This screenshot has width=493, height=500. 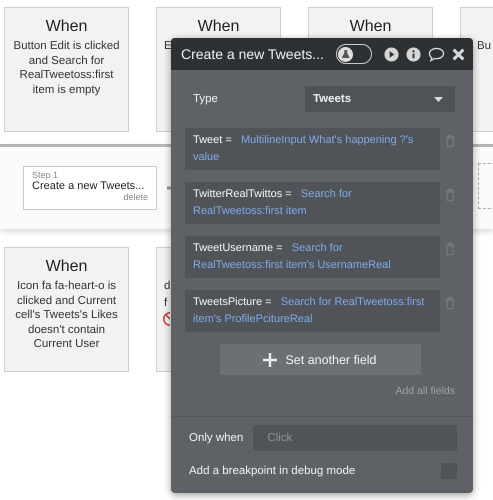 What do you see at coordinates (380, 99) in the screenshot?
I see `type-dropdown: Tweets` at bounding box center [380, 99].